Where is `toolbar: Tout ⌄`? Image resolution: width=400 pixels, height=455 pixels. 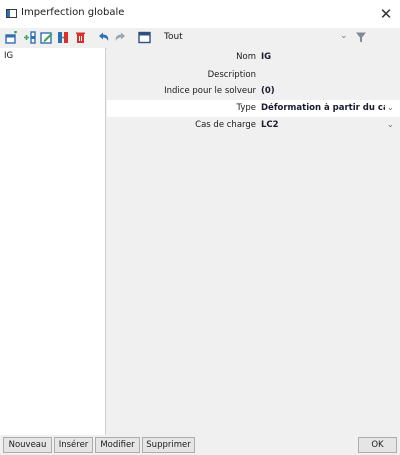 toolbar: Tout ⌄ is located at coordinates (200, 38).